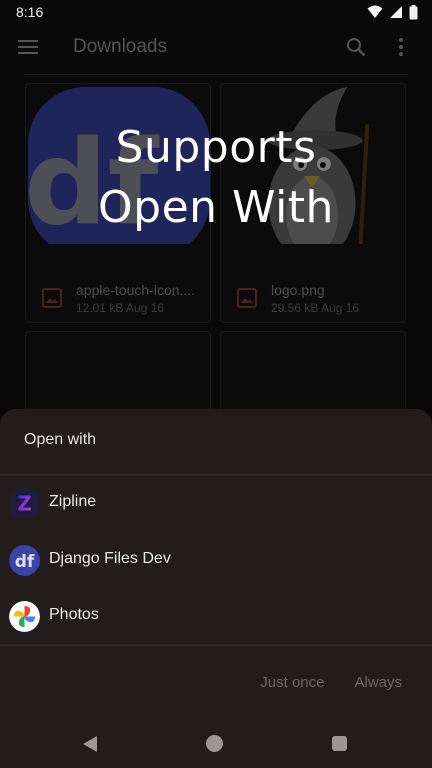 This screenshot has height=768, width=432. I want to click on status-time: 8:16, so click(30, 12).